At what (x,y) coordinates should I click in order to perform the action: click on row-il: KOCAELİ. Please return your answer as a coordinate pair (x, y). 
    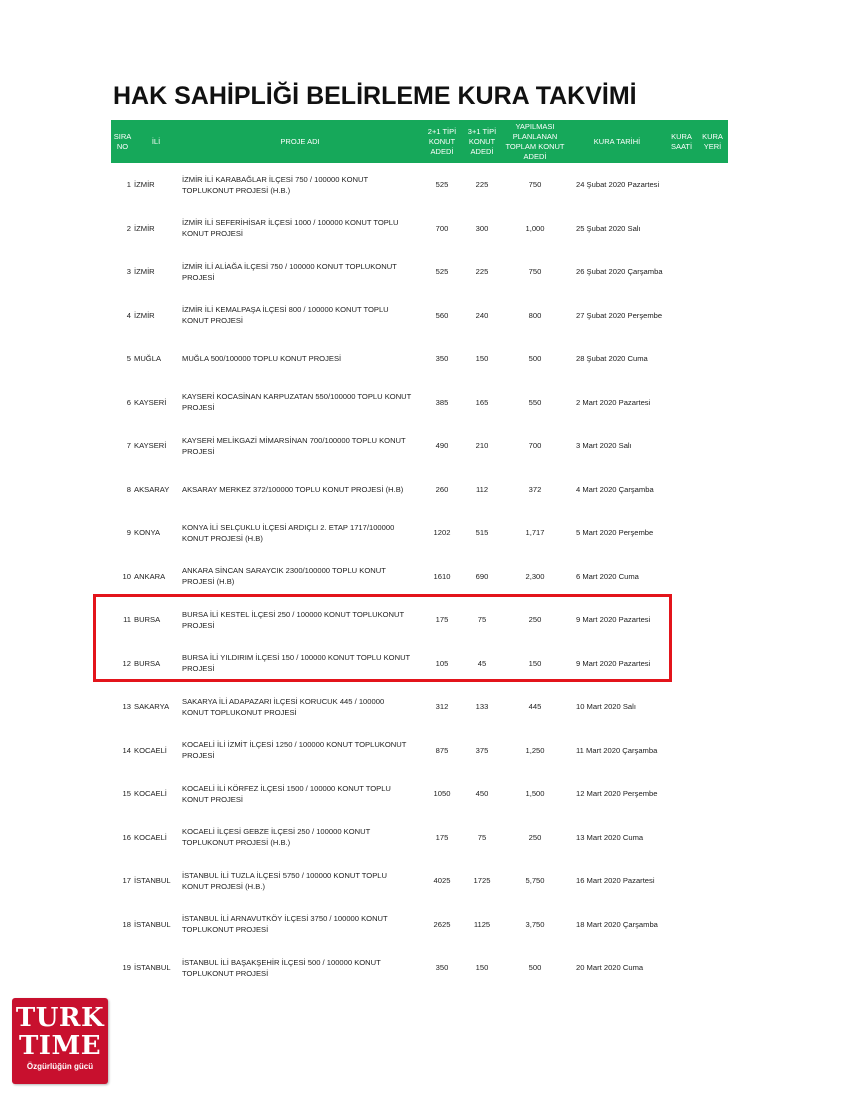
    Looking at the image, I should click on (150, 750).